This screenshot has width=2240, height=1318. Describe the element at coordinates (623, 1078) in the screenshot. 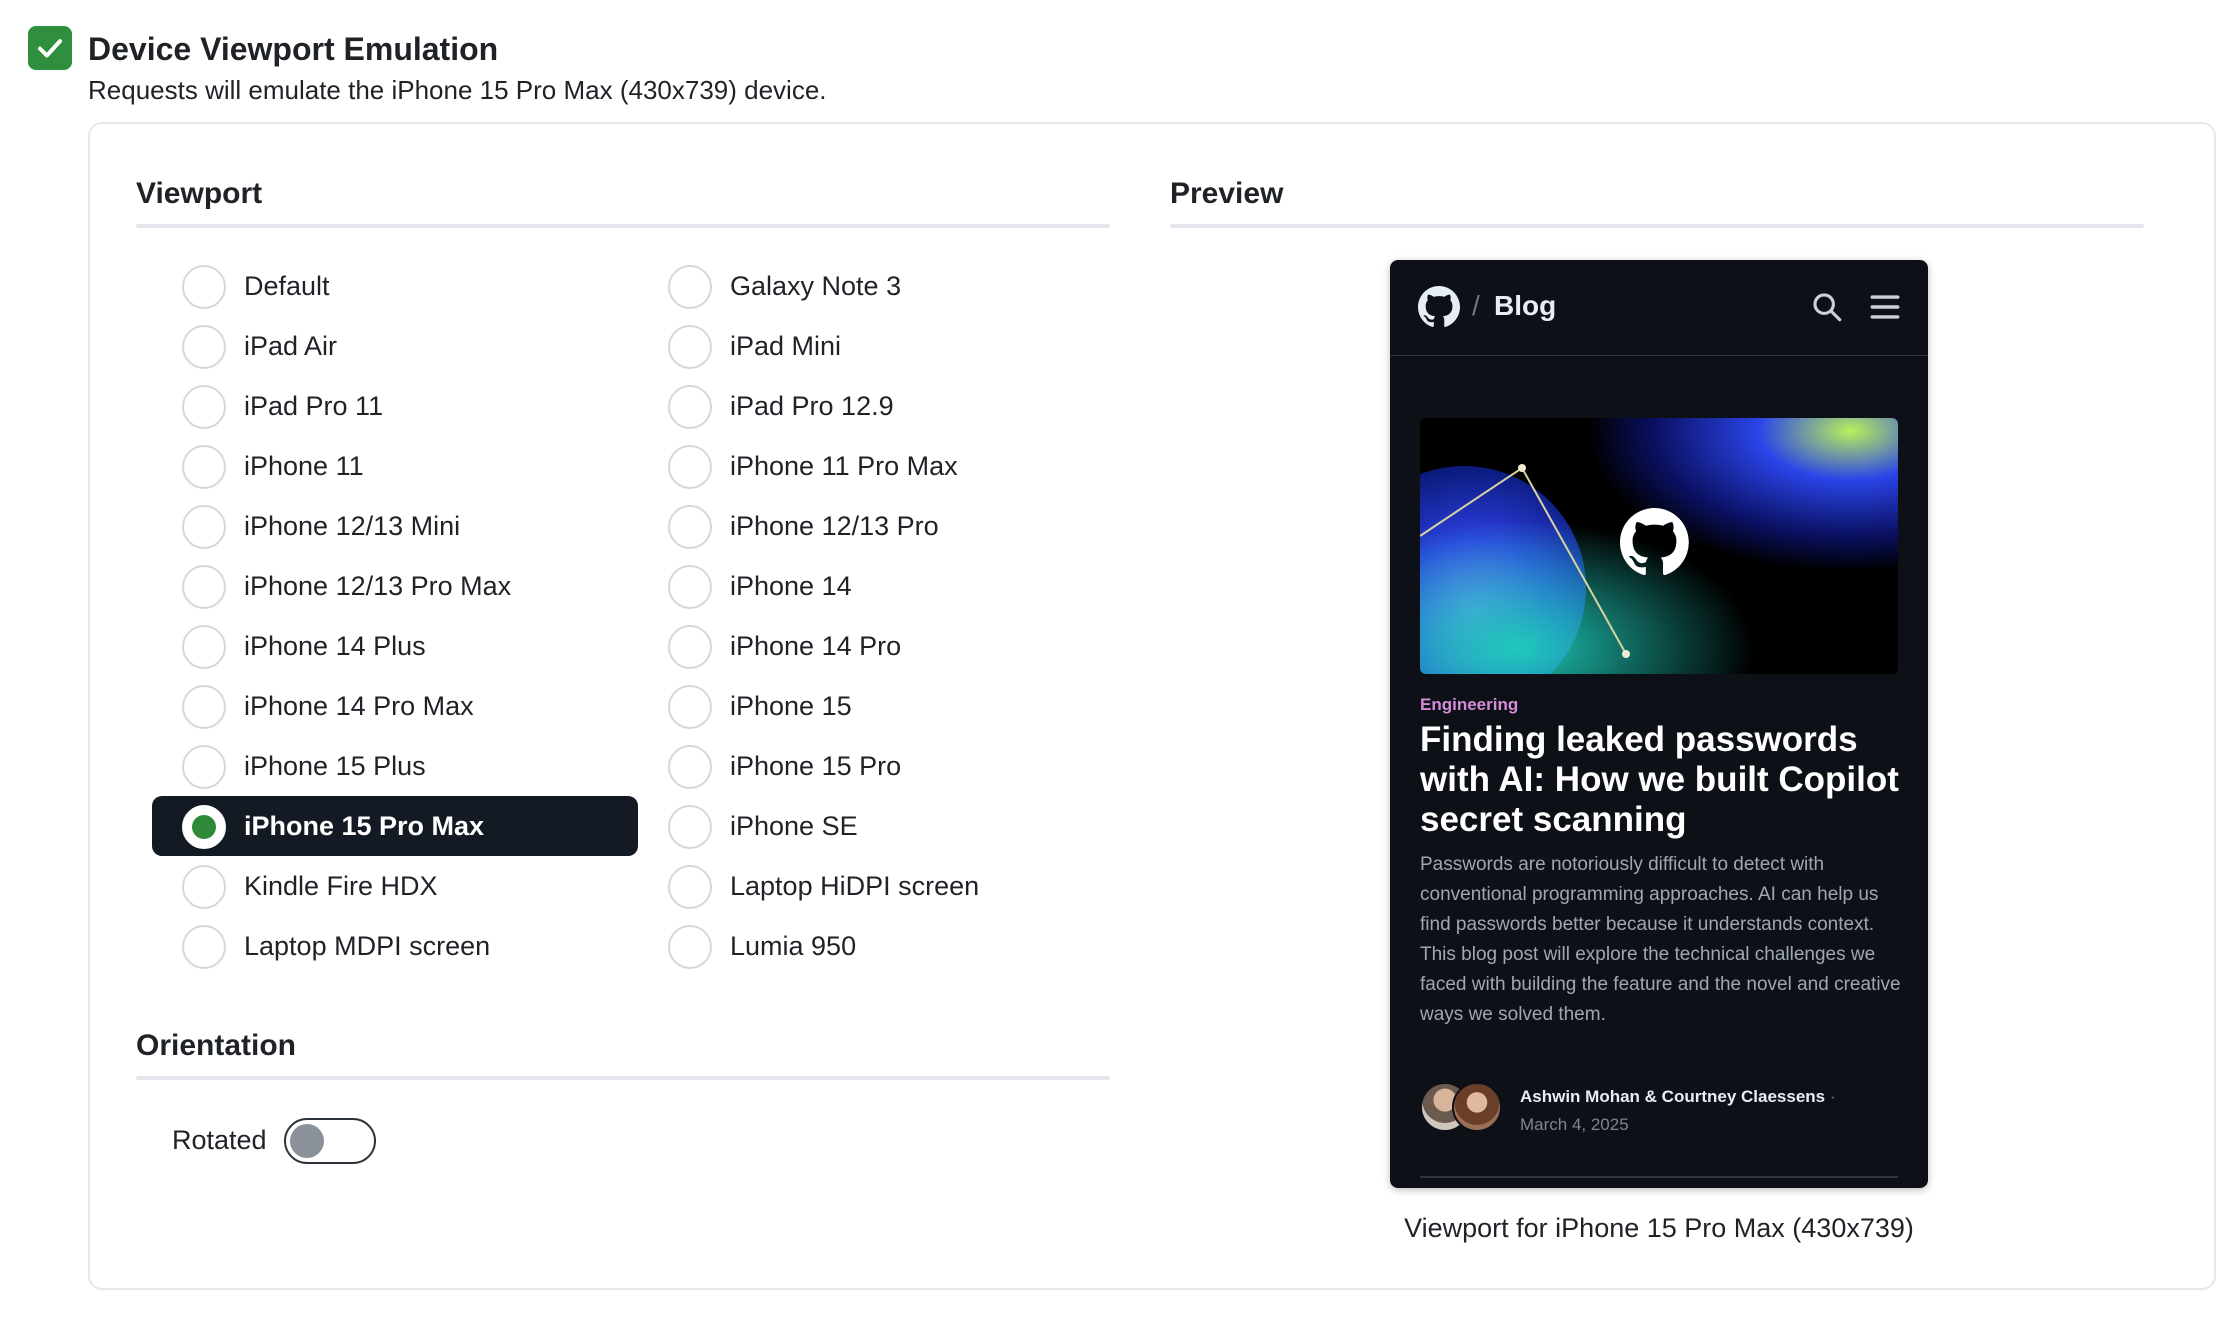

I see `orientation-divider` at that location.